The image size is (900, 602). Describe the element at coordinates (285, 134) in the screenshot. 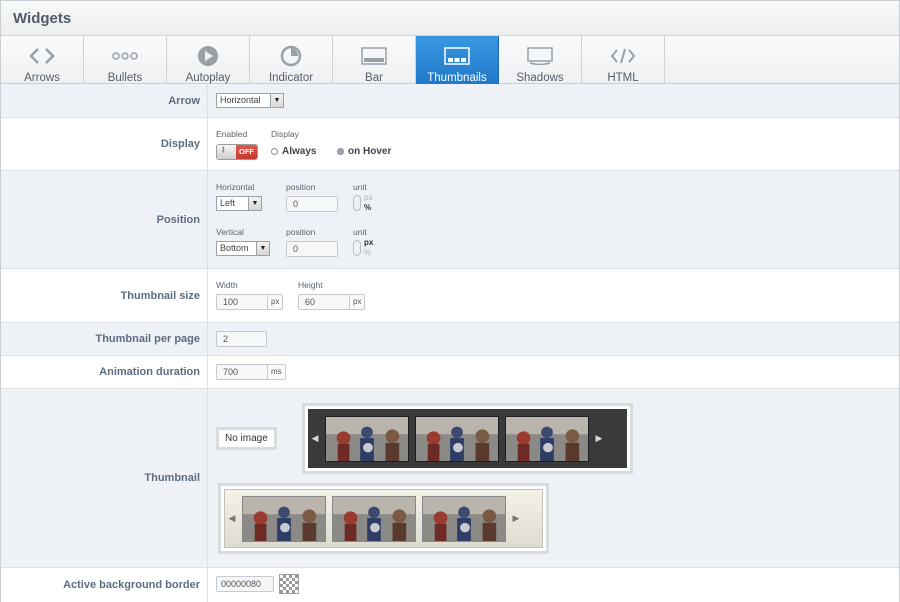

I see `display-mode-label: Display` at that location.